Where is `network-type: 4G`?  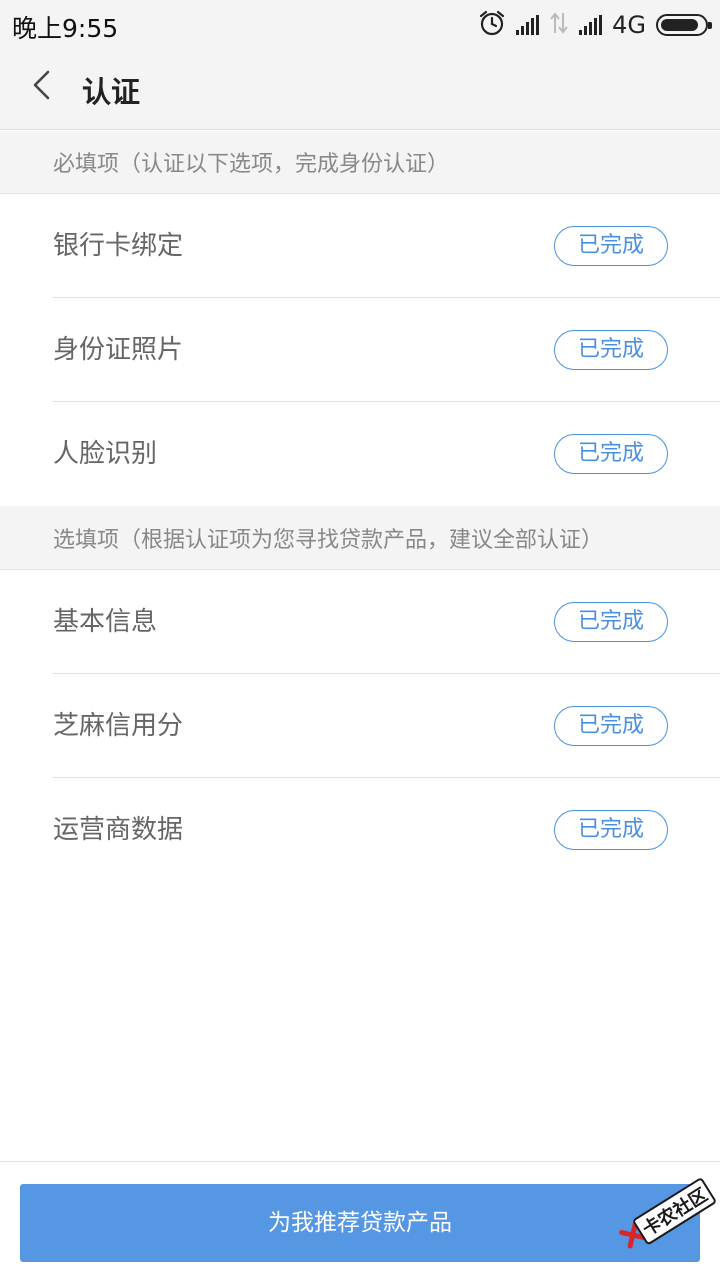
network-type: 4G is located at coordinates (629, 25).